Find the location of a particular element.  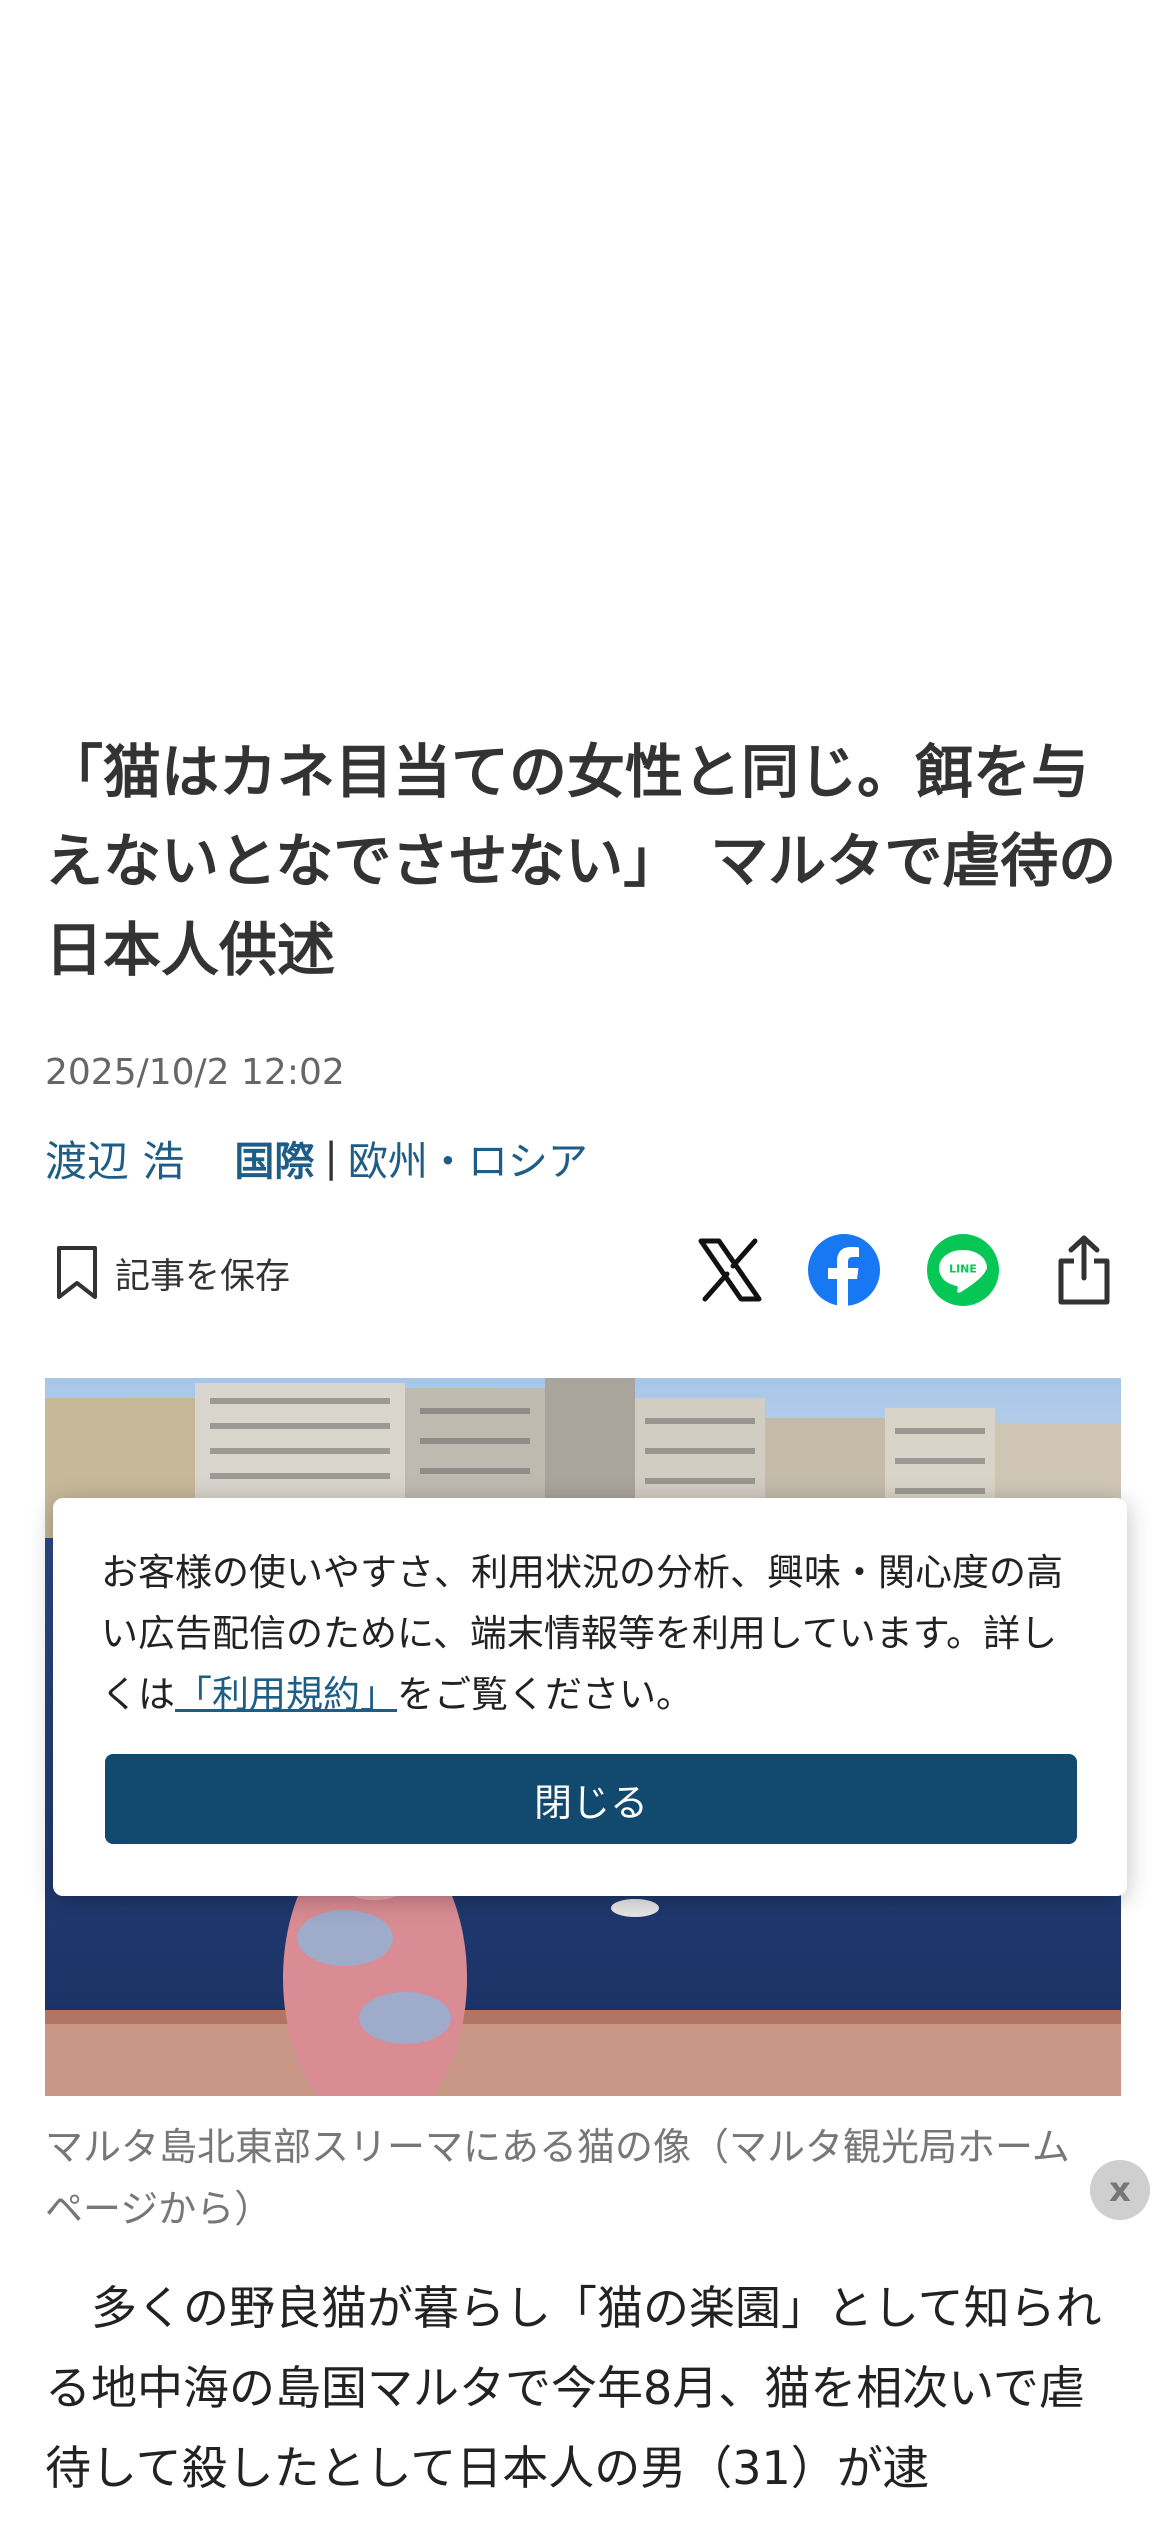

share-icon is located at coordinates (1084, 1270).